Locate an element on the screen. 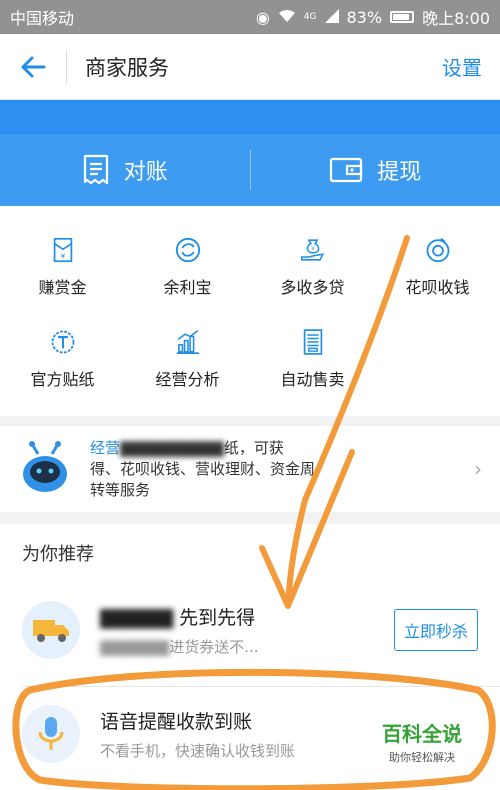 The height and width of the screenshot is (790, 500). eye-icon: ◉ is located at coordinates (262, 17).